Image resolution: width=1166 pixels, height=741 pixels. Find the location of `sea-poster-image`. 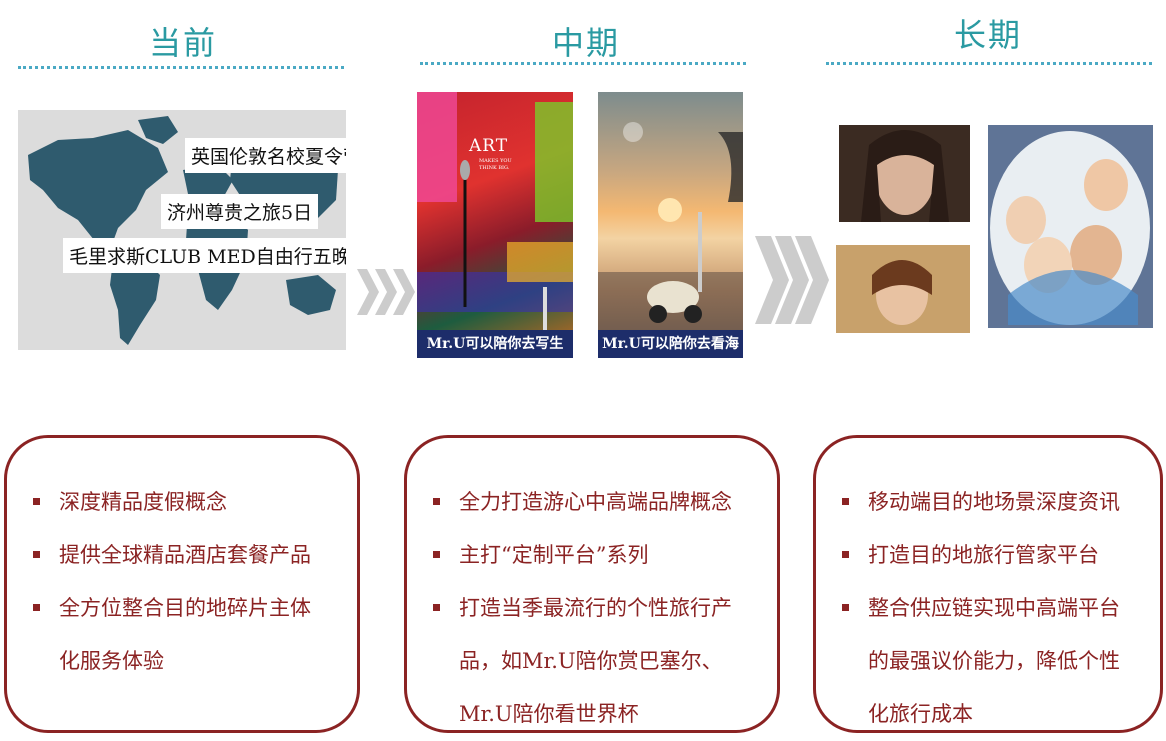

sea-poster-image is located at coordinates (670, 226).